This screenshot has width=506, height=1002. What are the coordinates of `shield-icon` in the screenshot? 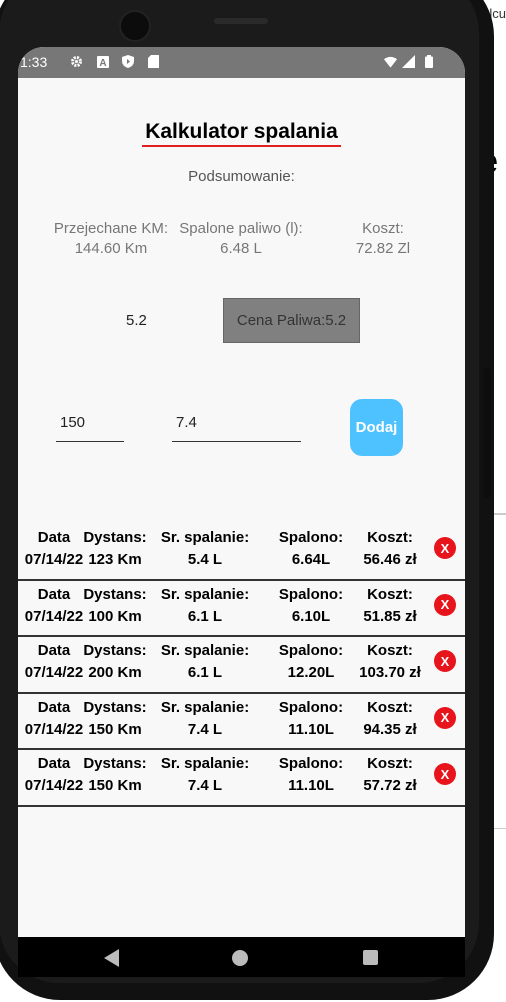 It's located at (127, 61).